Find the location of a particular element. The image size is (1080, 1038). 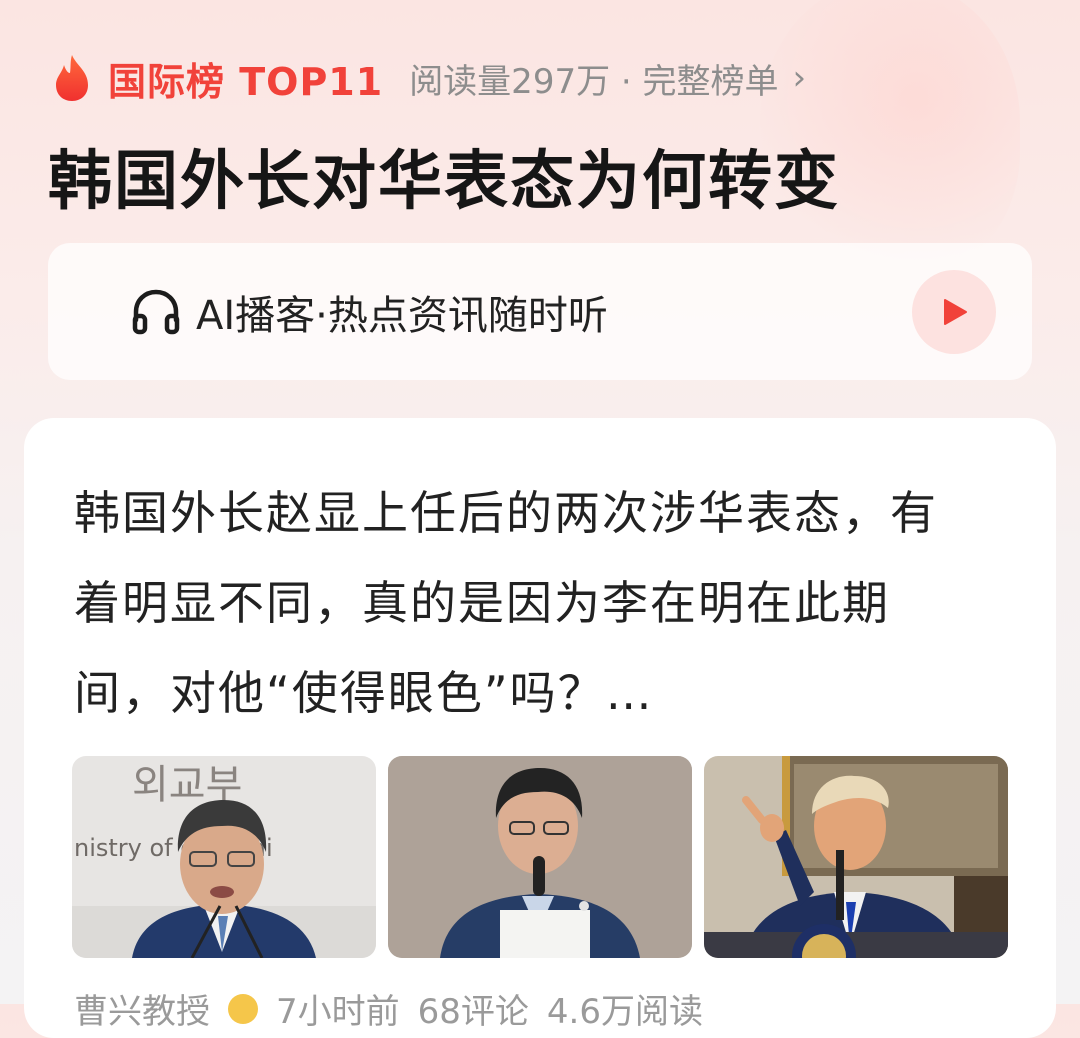

podcast-label: AI播客·热点资讯随时听 is located at coordinates (402, 315).